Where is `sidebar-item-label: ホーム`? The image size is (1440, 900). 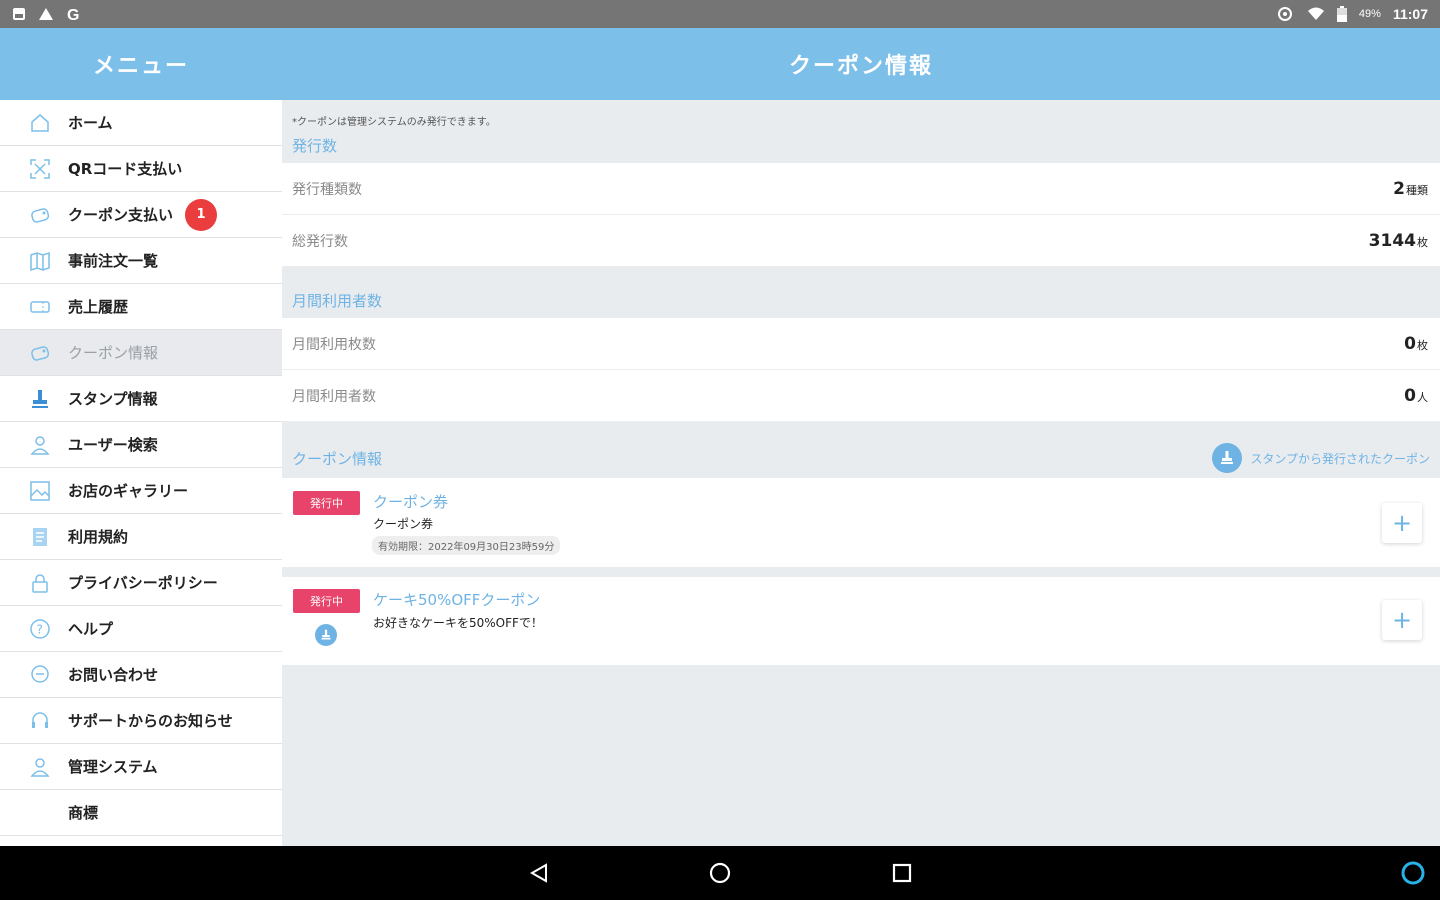 sidebar-item-label: ホーム is located at coordinates (90, 123).